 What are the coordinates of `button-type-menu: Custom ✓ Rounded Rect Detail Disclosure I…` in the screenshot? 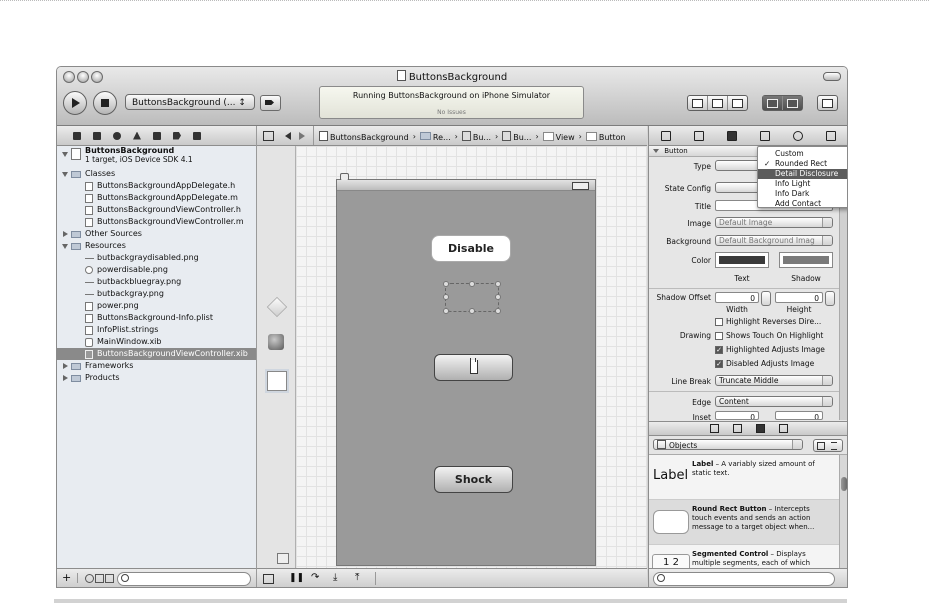 It's located at (802, 177).